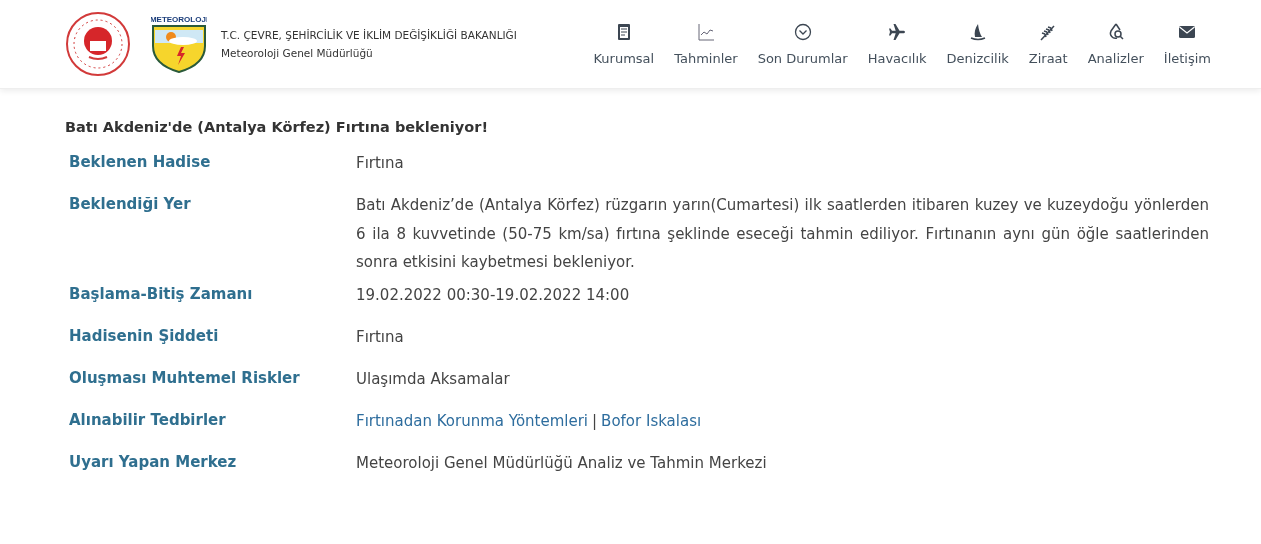  I want to click on field-label: Alınabilir Tedbirler, so click(148, 420).